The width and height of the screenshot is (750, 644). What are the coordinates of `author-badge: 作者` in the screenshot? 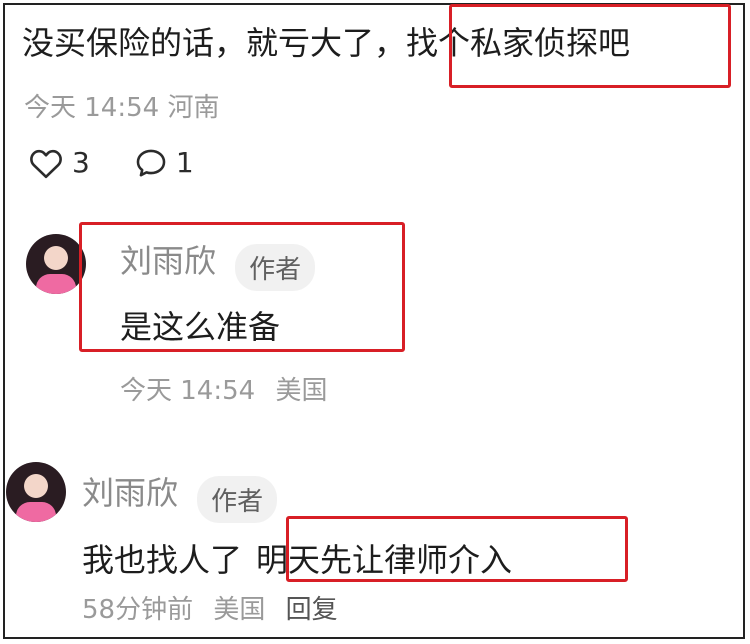 It's located at (237, 499).